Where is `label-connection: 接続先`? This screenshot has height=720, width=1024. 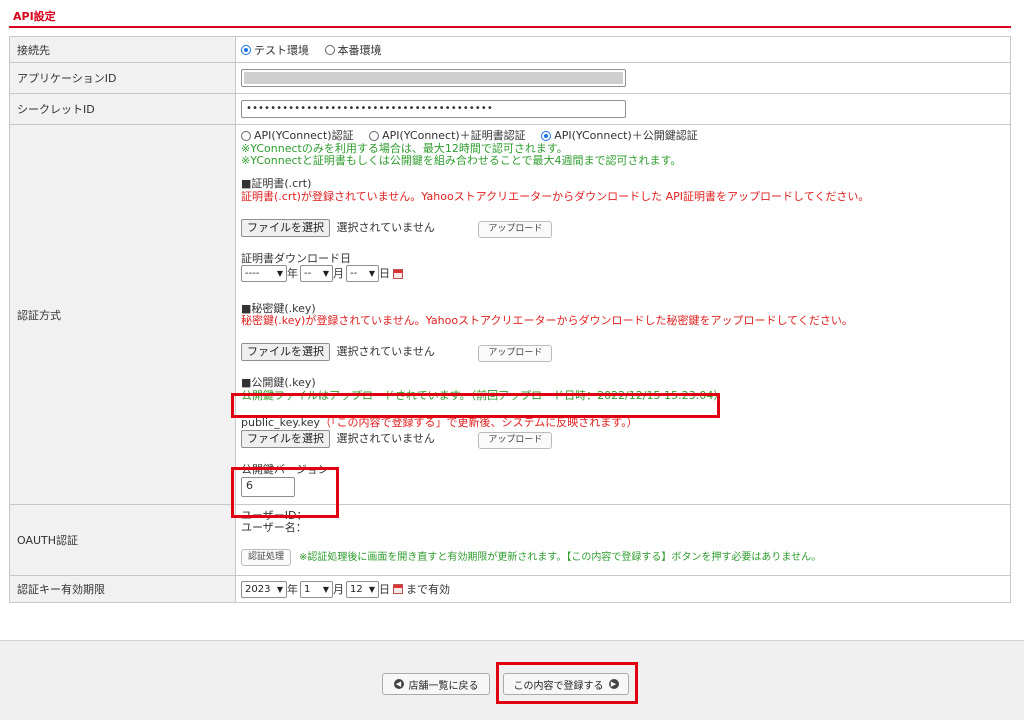
label-connection: 接続先 is located at coordinates (122, 49).